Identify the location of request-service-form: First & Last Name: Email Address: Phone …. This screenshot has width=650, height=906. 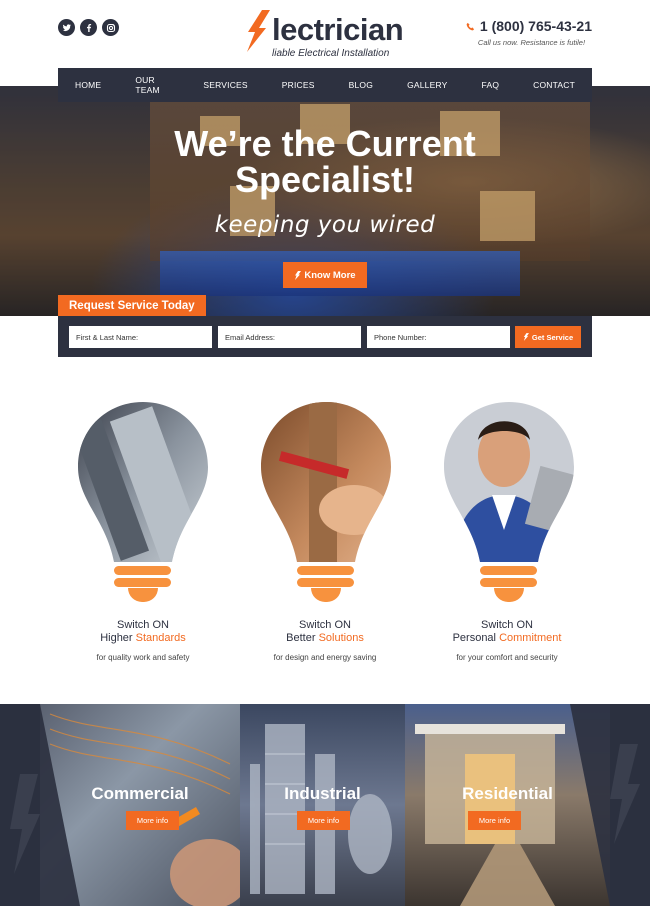
(325, 336).